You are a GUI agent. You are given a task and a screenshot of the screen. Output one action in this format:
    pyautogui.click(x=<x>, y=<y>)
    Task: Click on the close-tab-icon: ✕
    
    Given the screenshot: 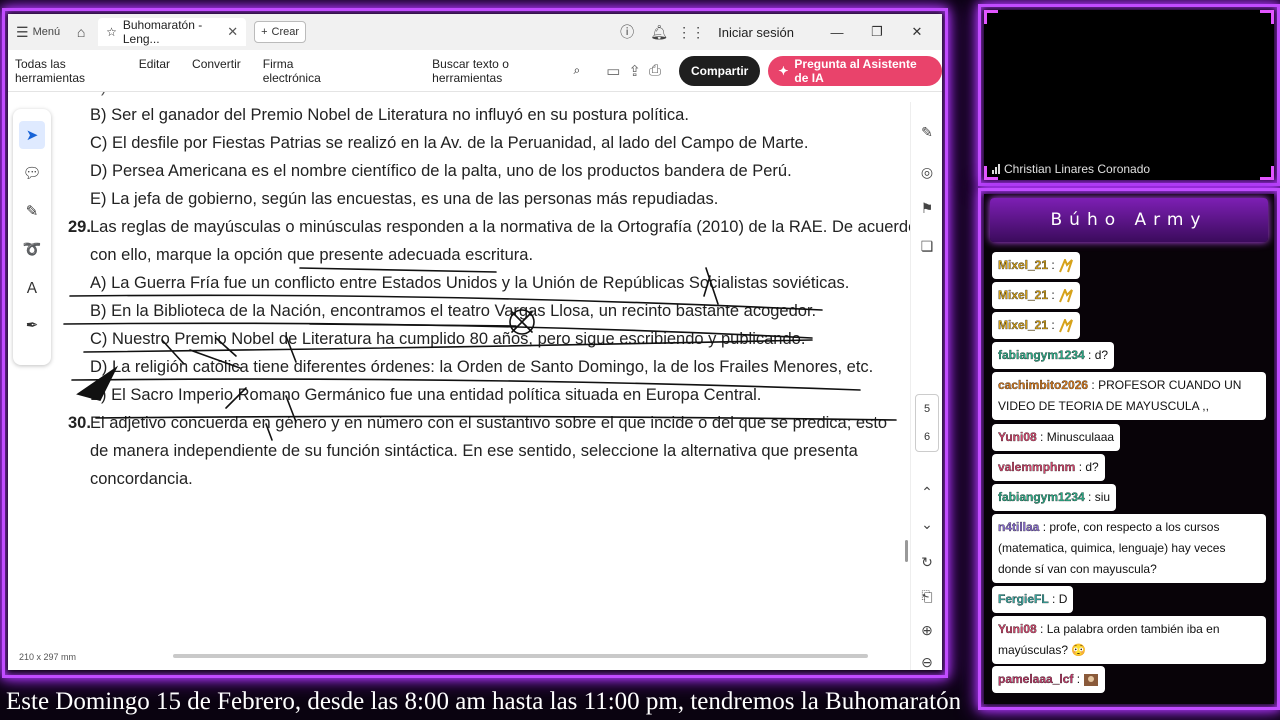 What is the action you would take?
    pyautogui.click(x=232, y=32)
    